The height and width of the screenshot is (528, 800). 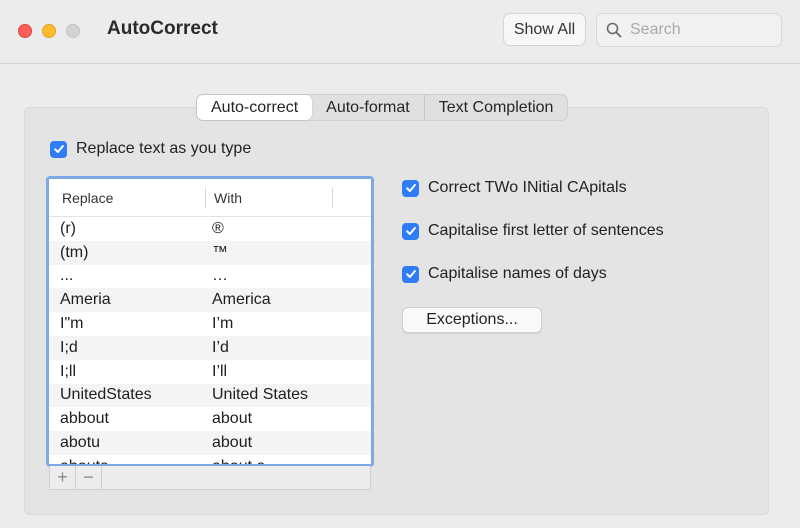 What do you see at coordinates (210, 443) in the screenshot?
I see `table-row: abotu about` at bounding box center [210, 443].